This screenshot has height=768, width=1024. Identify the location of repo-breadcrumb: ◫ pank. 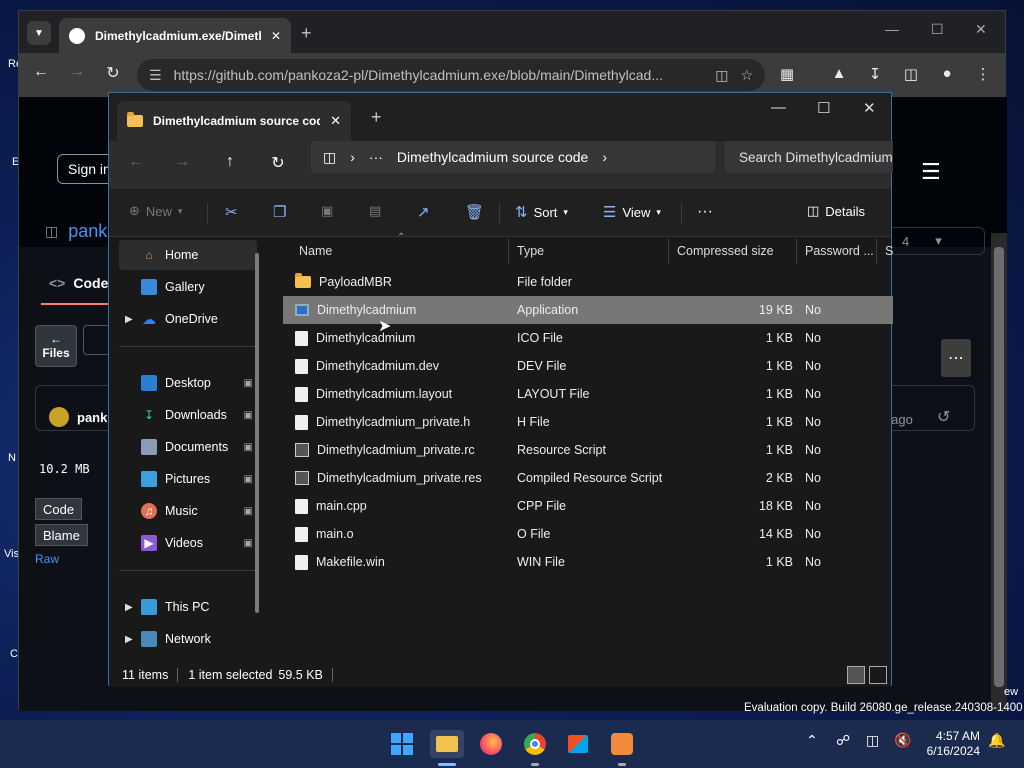
(76, 231).